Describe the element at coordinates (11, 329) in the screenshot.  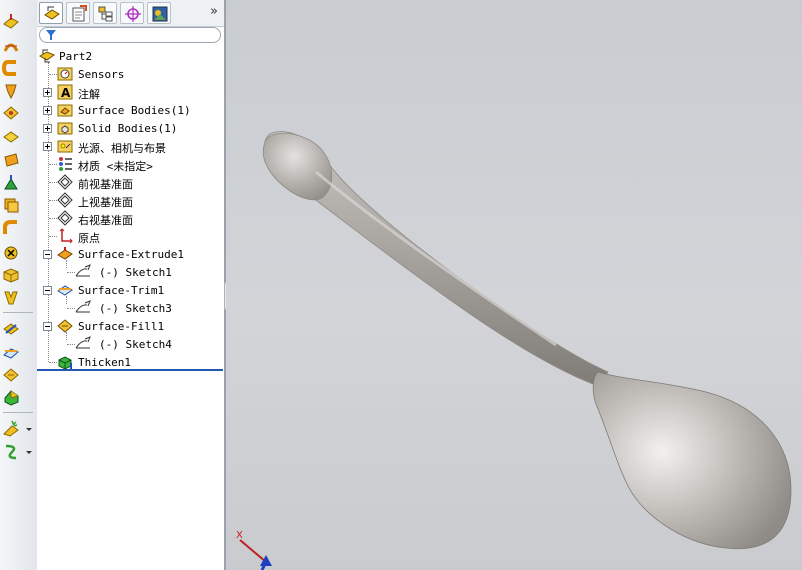
I see `replace-face-icon` at that location.